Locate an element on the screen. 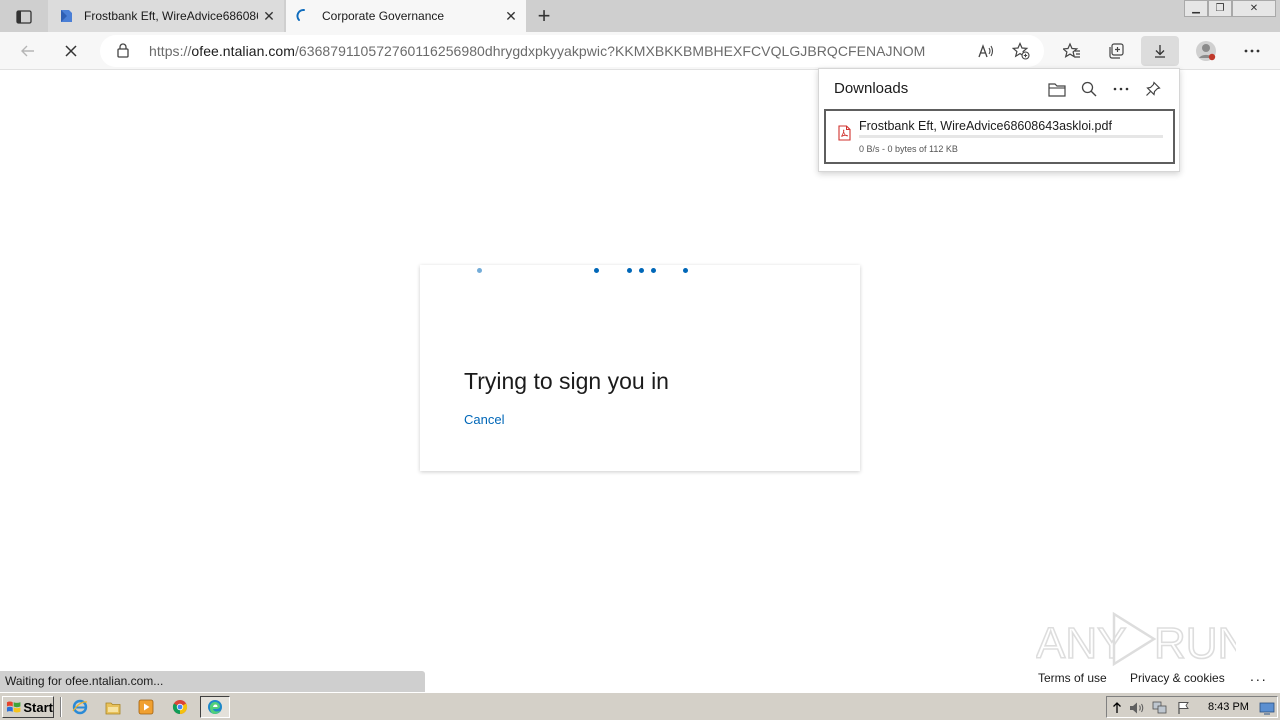  network-tray-button is located at coordinates (1160, 708).